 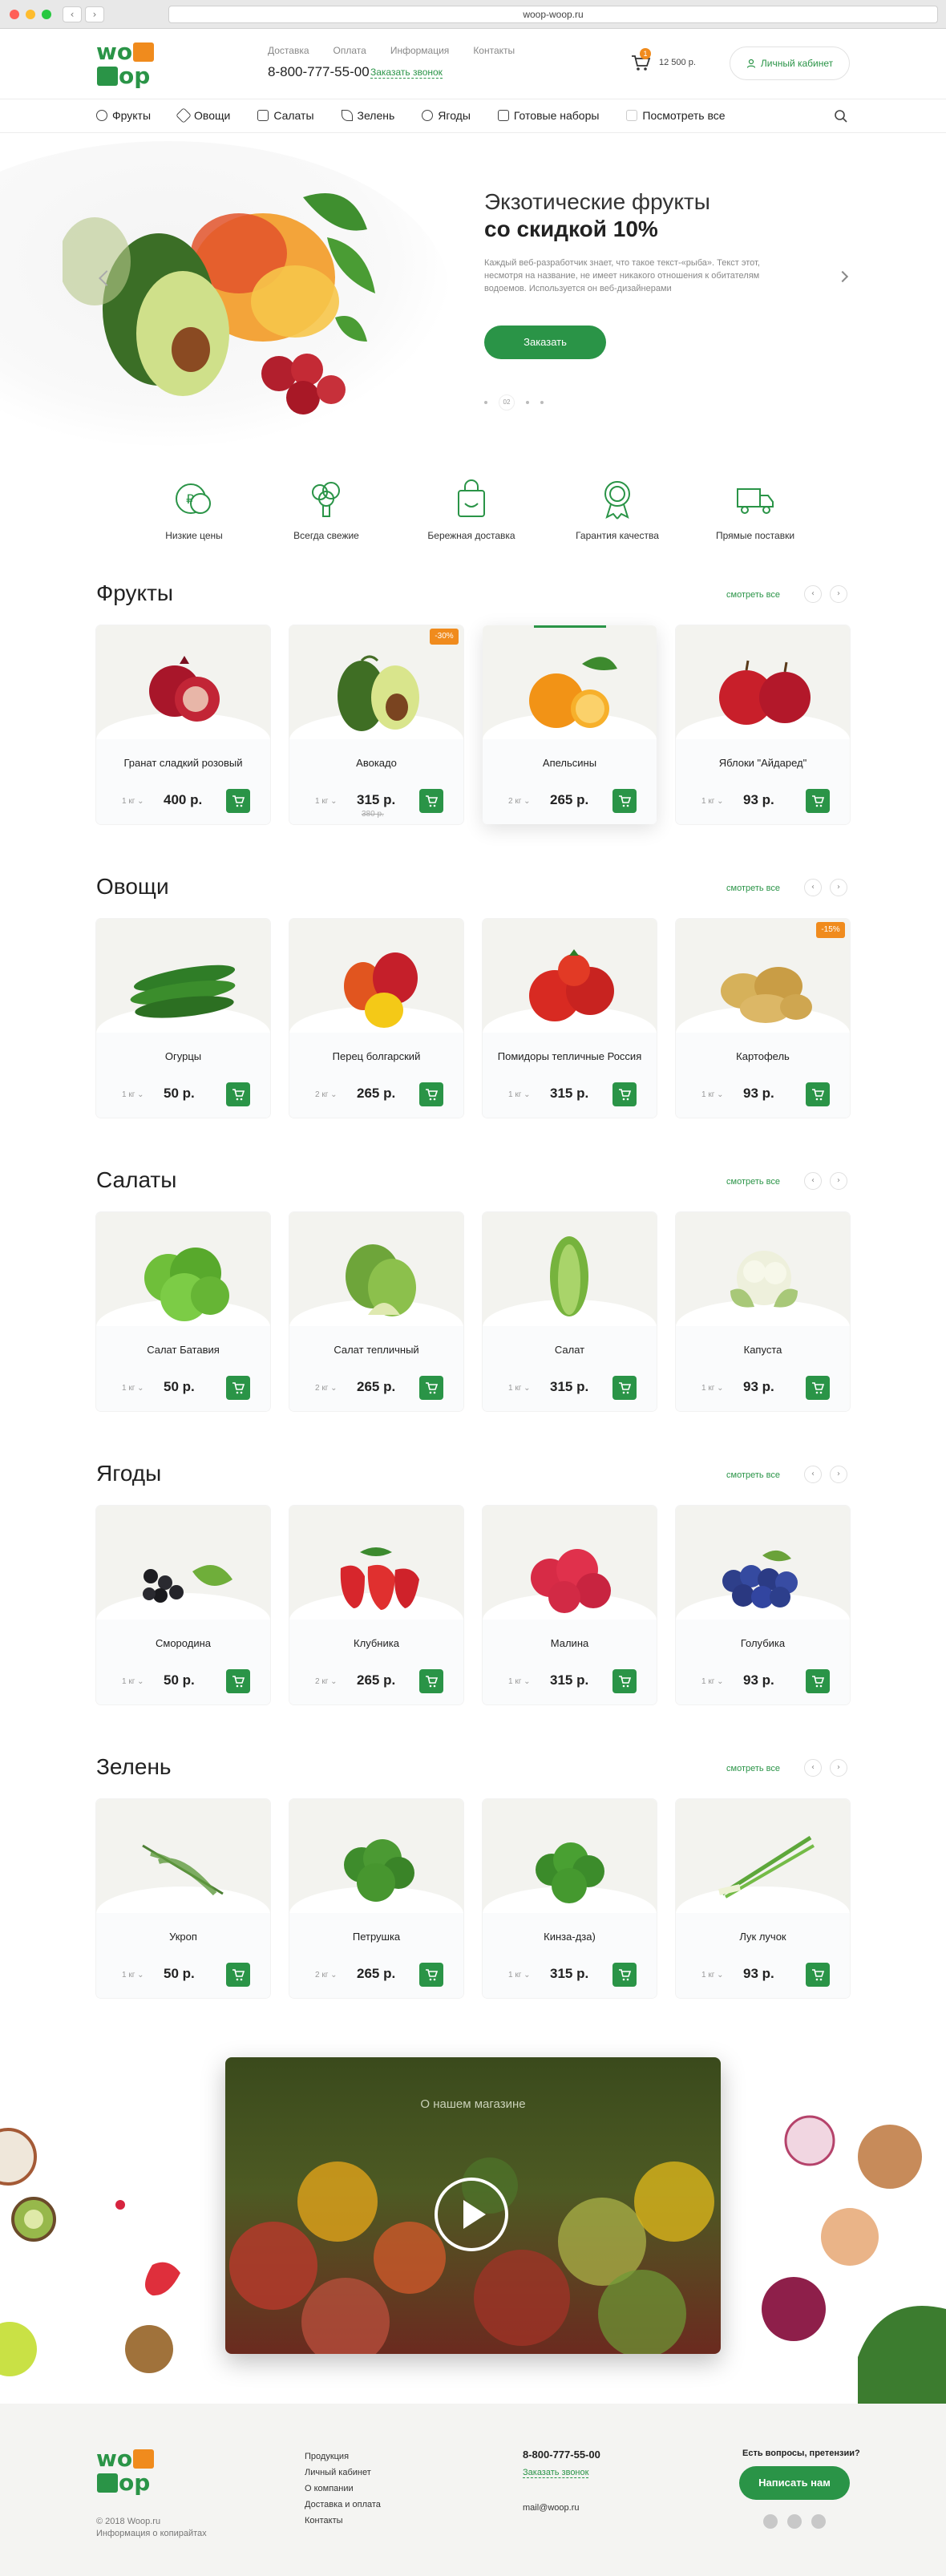 I want to click on product-card: Клубника 2 кг ⌄ 265 р., so click(x=376, y=1605).